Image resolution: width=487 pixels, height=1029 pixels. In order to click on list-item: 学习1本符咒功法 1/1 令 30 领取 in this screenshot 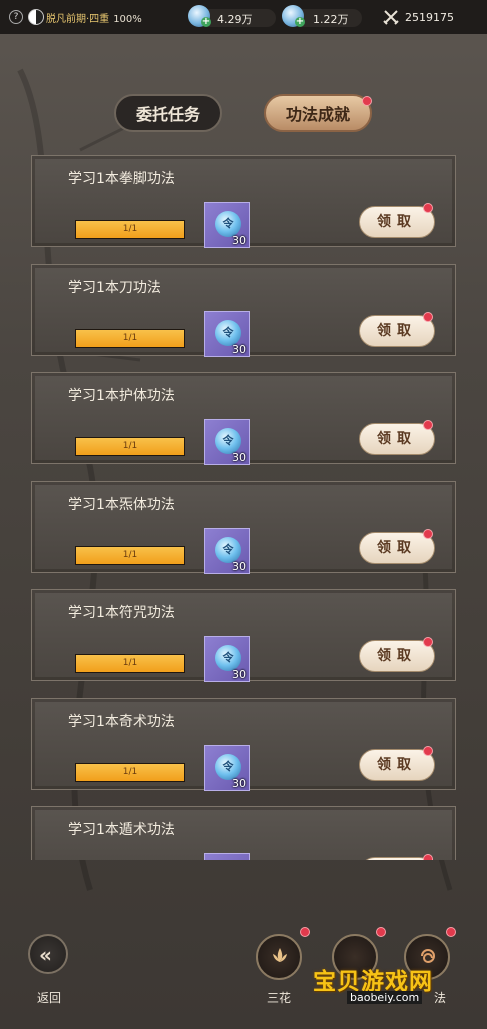, I will do `click(243, 635)`.